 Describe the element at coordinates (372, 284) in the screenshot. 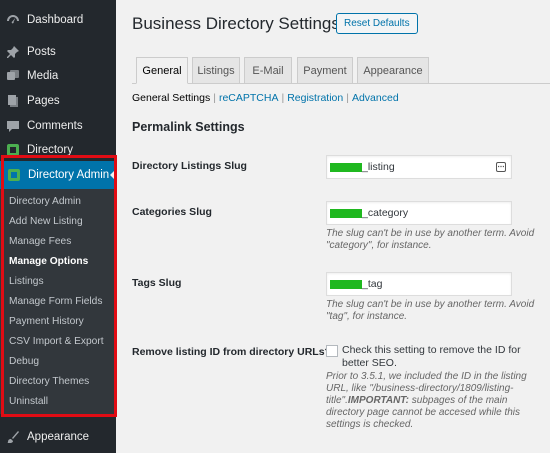

I see `tags-slug-value: _tag` at that location.